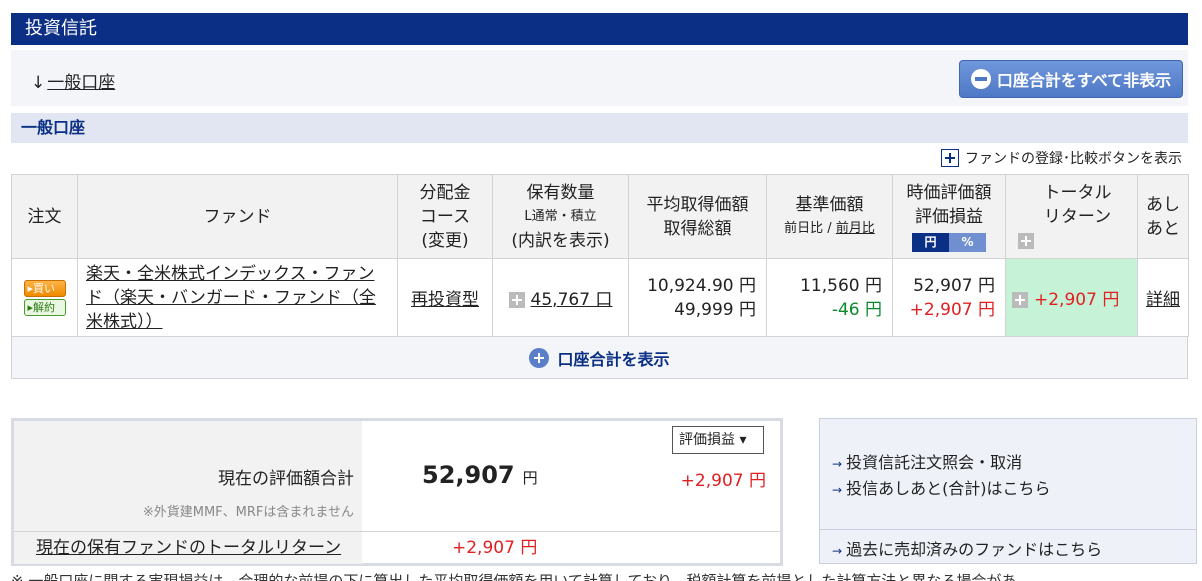 The width and height of the screenshot is (1202, 581). Describe the element at coordinates (1071, 216) in the screenshot. I see `col-total-return: トータル リターン` at that location.